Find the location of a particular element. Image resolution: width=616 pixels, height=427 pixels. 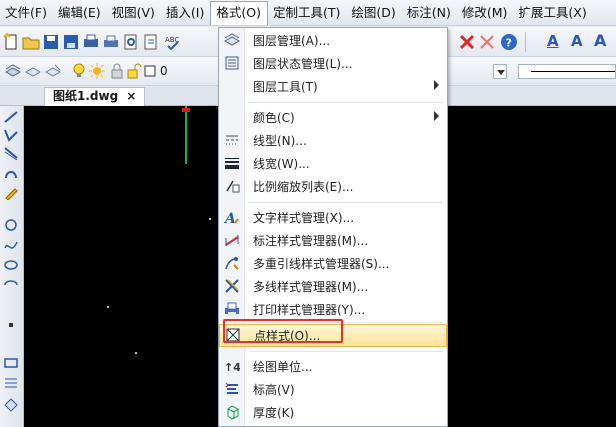

ucs-origin-marker is located at coordinates (186, 110).